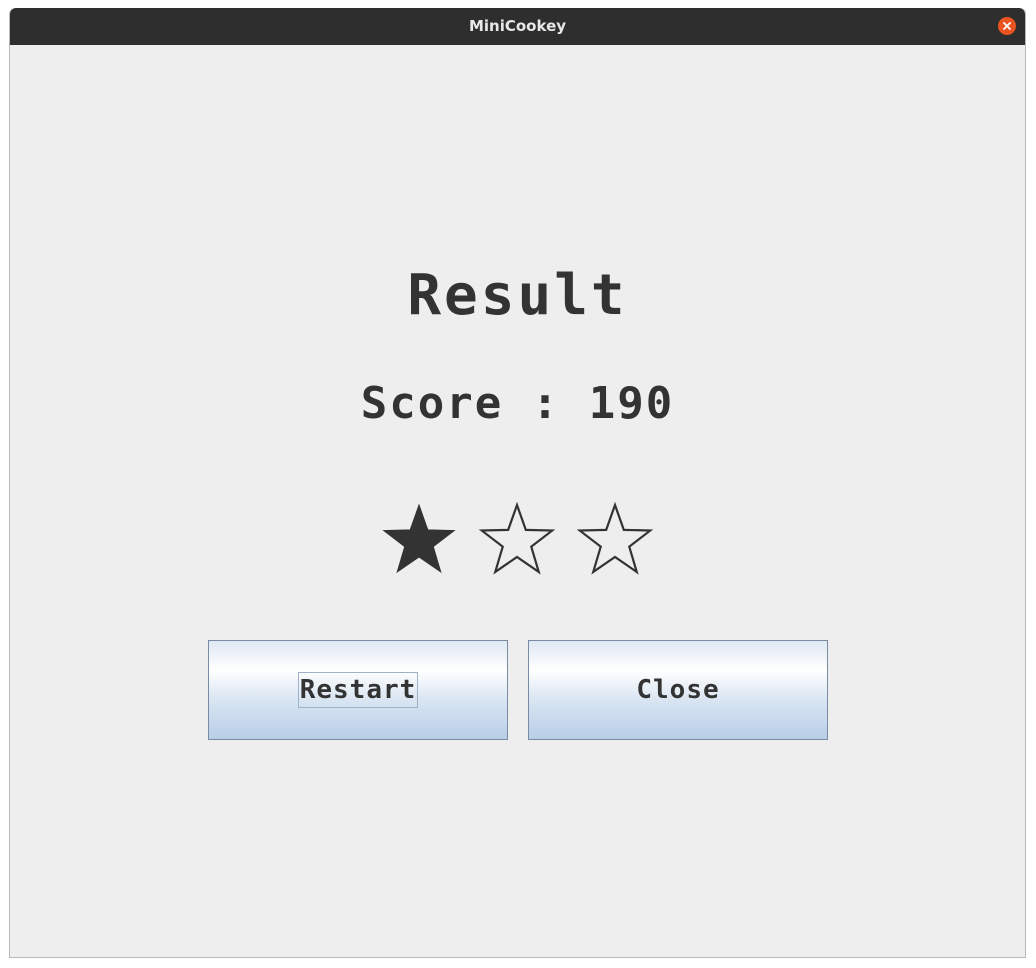 Image resolution: width=1036 pixels, height=968 pixels. Describe the element at coordinates (517, 295) in the screenshot. I see `result-heading: Result` at that location.